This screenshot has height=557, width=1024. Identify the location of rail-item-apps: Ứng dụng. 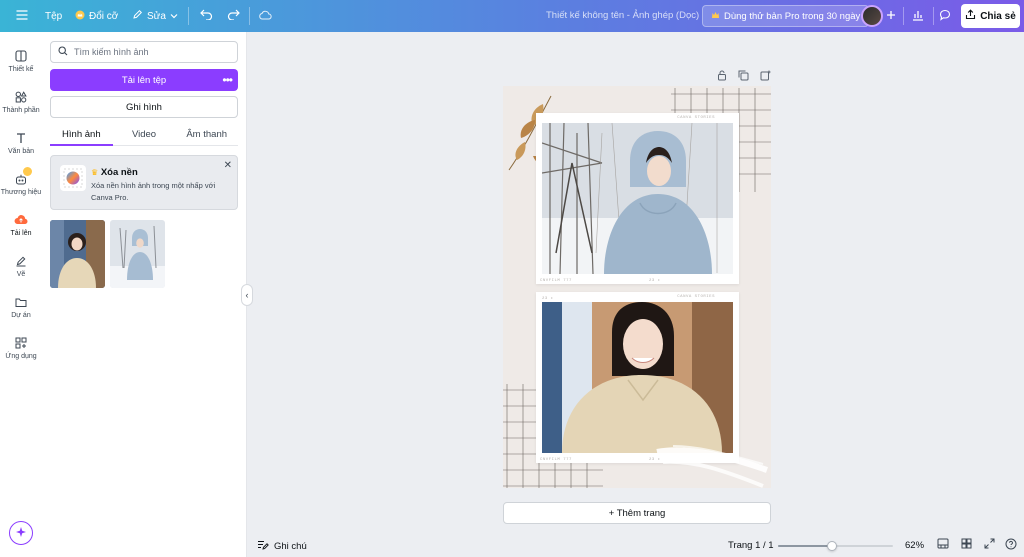
(21, 348).